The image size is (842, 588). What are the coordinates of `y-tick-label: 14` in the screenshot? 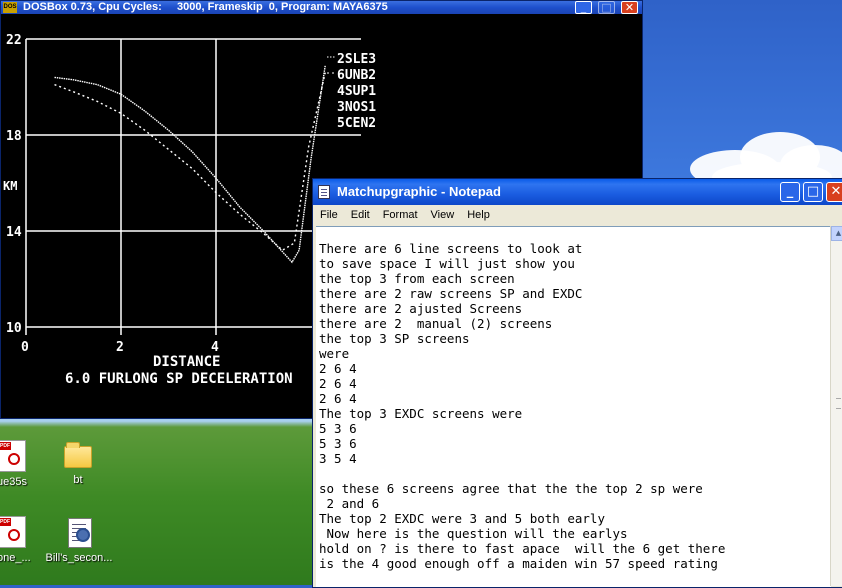 It's located at (14, 232).